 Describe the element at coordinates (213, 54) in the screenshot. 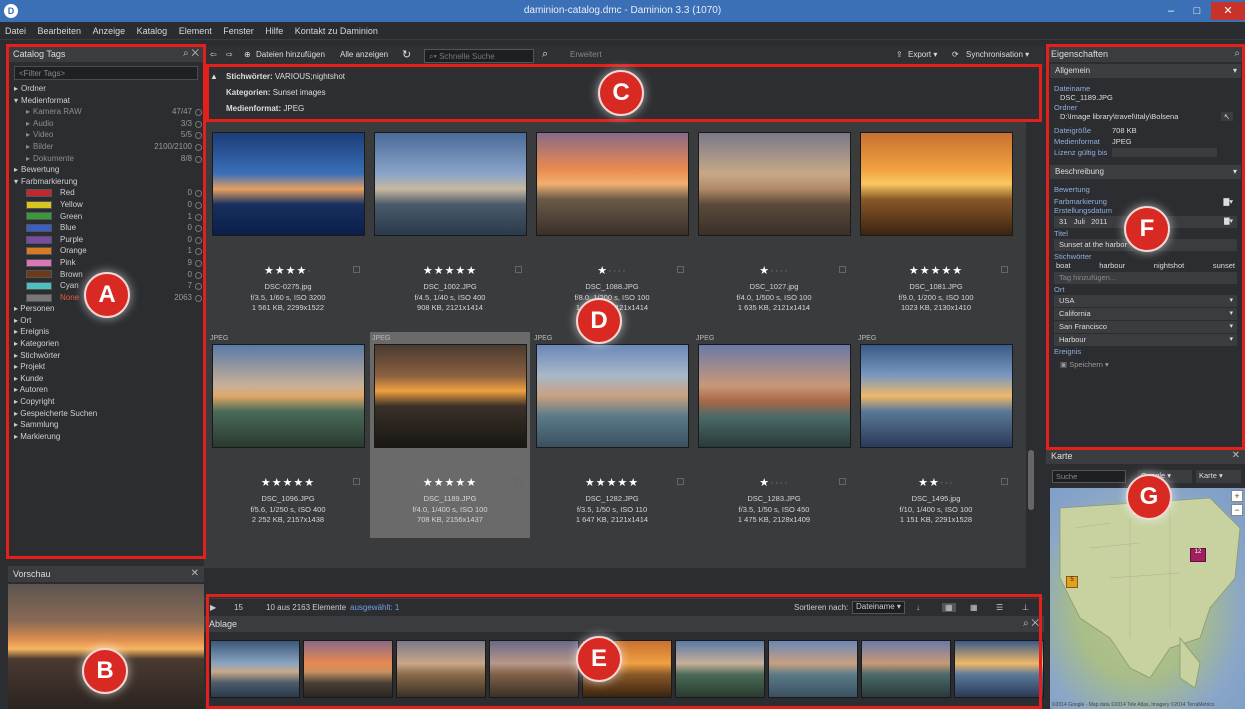

I see `back-arrow-icon: ⇦` at that location.